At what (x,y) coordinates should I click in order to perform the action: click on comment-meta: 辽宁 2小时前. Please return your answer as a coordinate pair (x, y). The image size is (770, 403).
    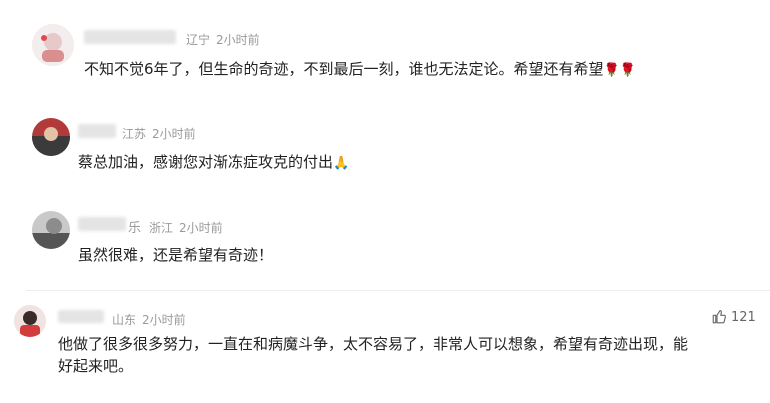
    Looking at the image, I should click on (226, 39).